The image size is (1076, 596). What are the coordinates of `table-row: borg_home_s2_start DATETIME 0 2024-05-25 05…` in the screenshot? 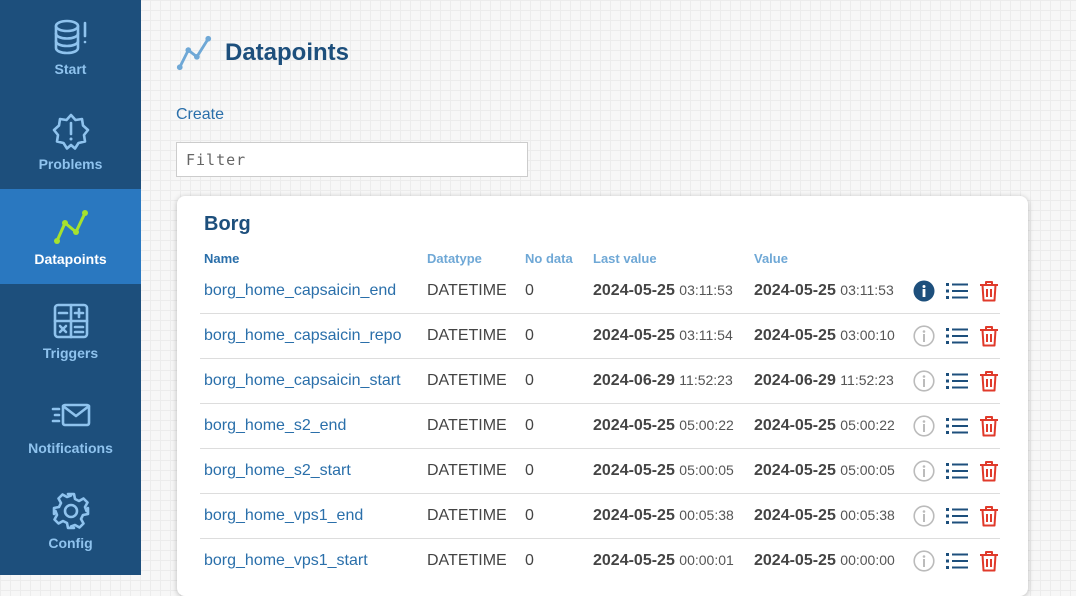 It's located at (600, 471).